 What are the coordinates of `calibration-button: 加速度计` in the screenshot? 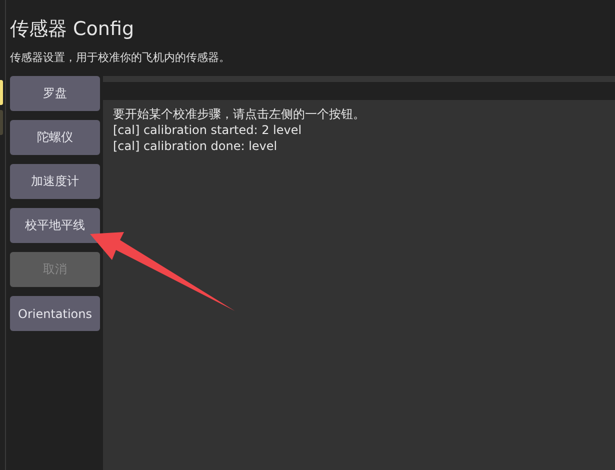 It's located at (55, 181).